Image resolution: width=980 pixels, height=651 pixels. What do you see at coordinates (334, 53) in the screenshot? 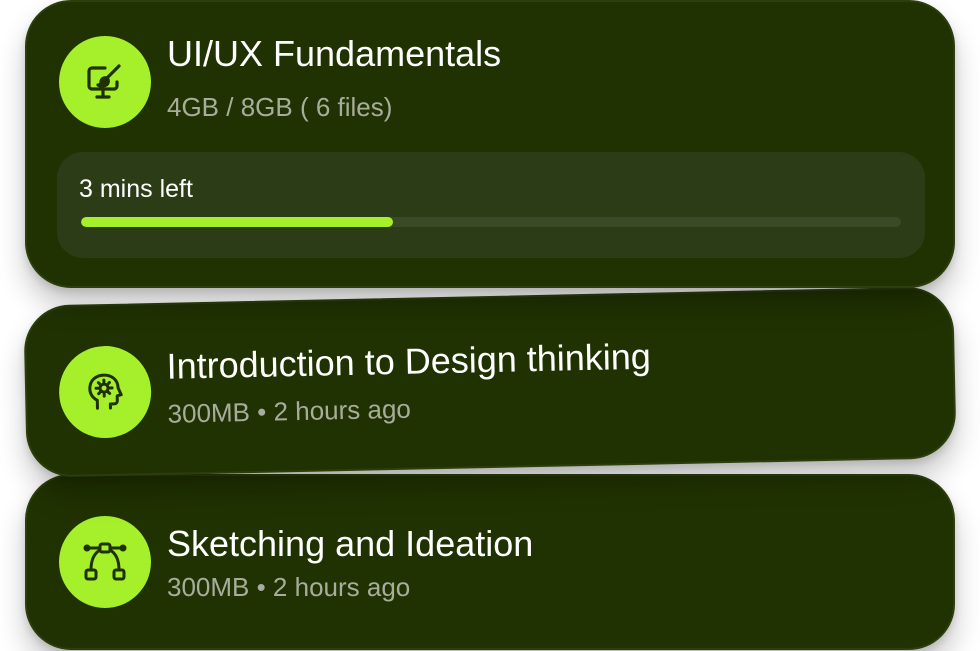
I see `course-title: UI/UX Fundamentals` at bounding box center [334, 53].